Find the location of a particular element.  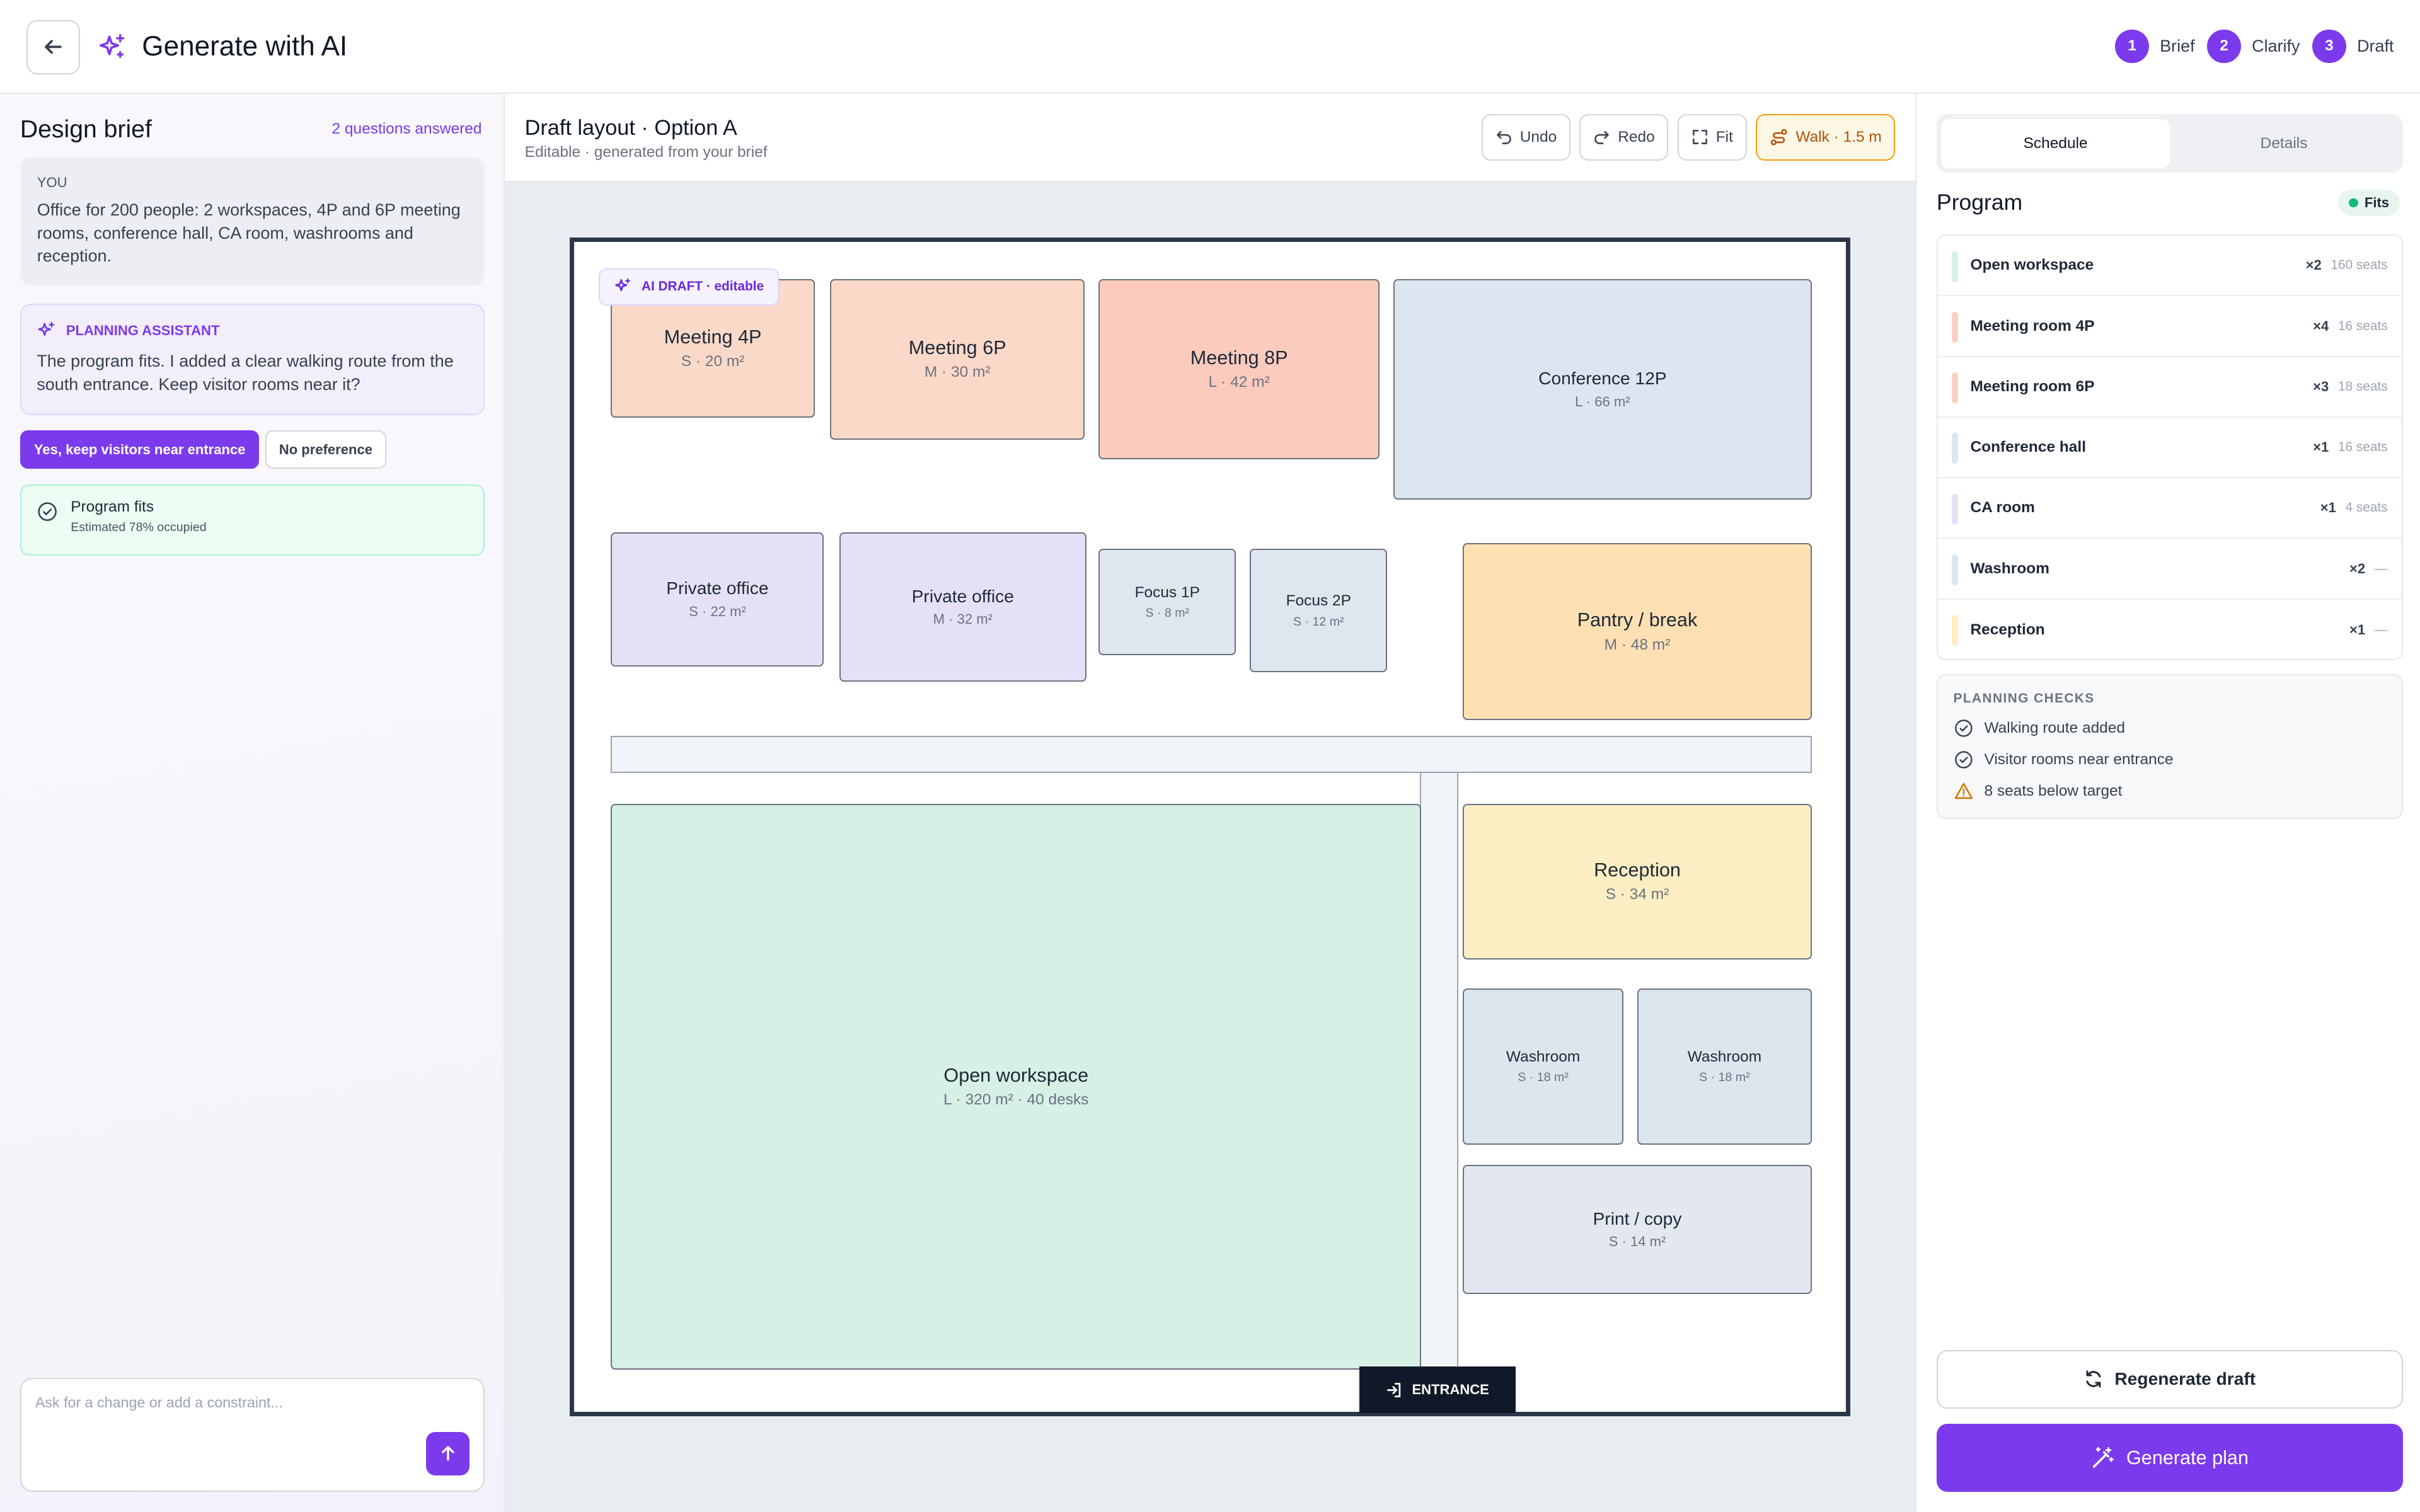

check-label: Walking route added is located at coordinates (2055, 727).